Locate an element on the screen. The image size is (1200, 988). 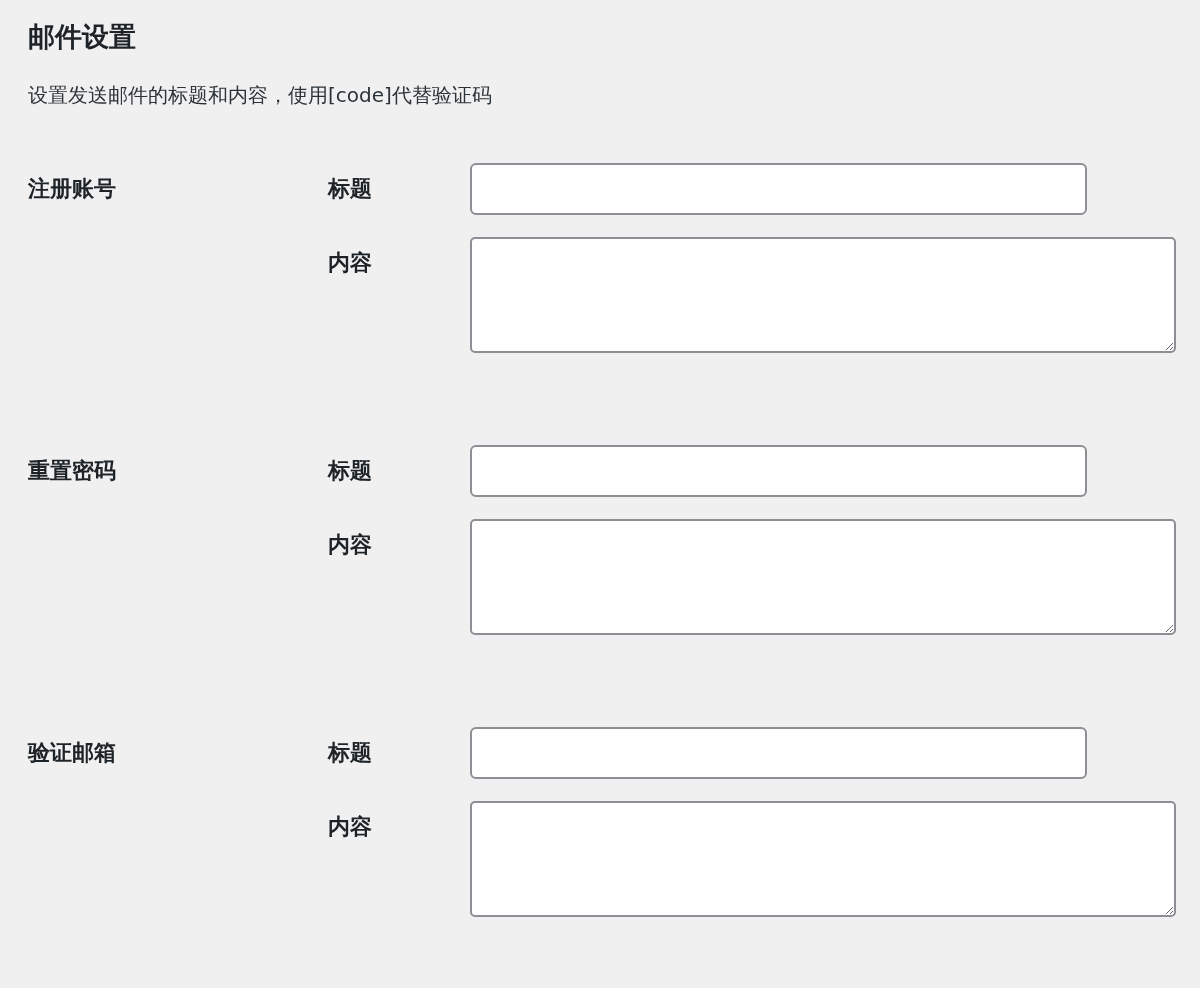
section-label: 验证邮箱 is located at coordinates (72, 752).